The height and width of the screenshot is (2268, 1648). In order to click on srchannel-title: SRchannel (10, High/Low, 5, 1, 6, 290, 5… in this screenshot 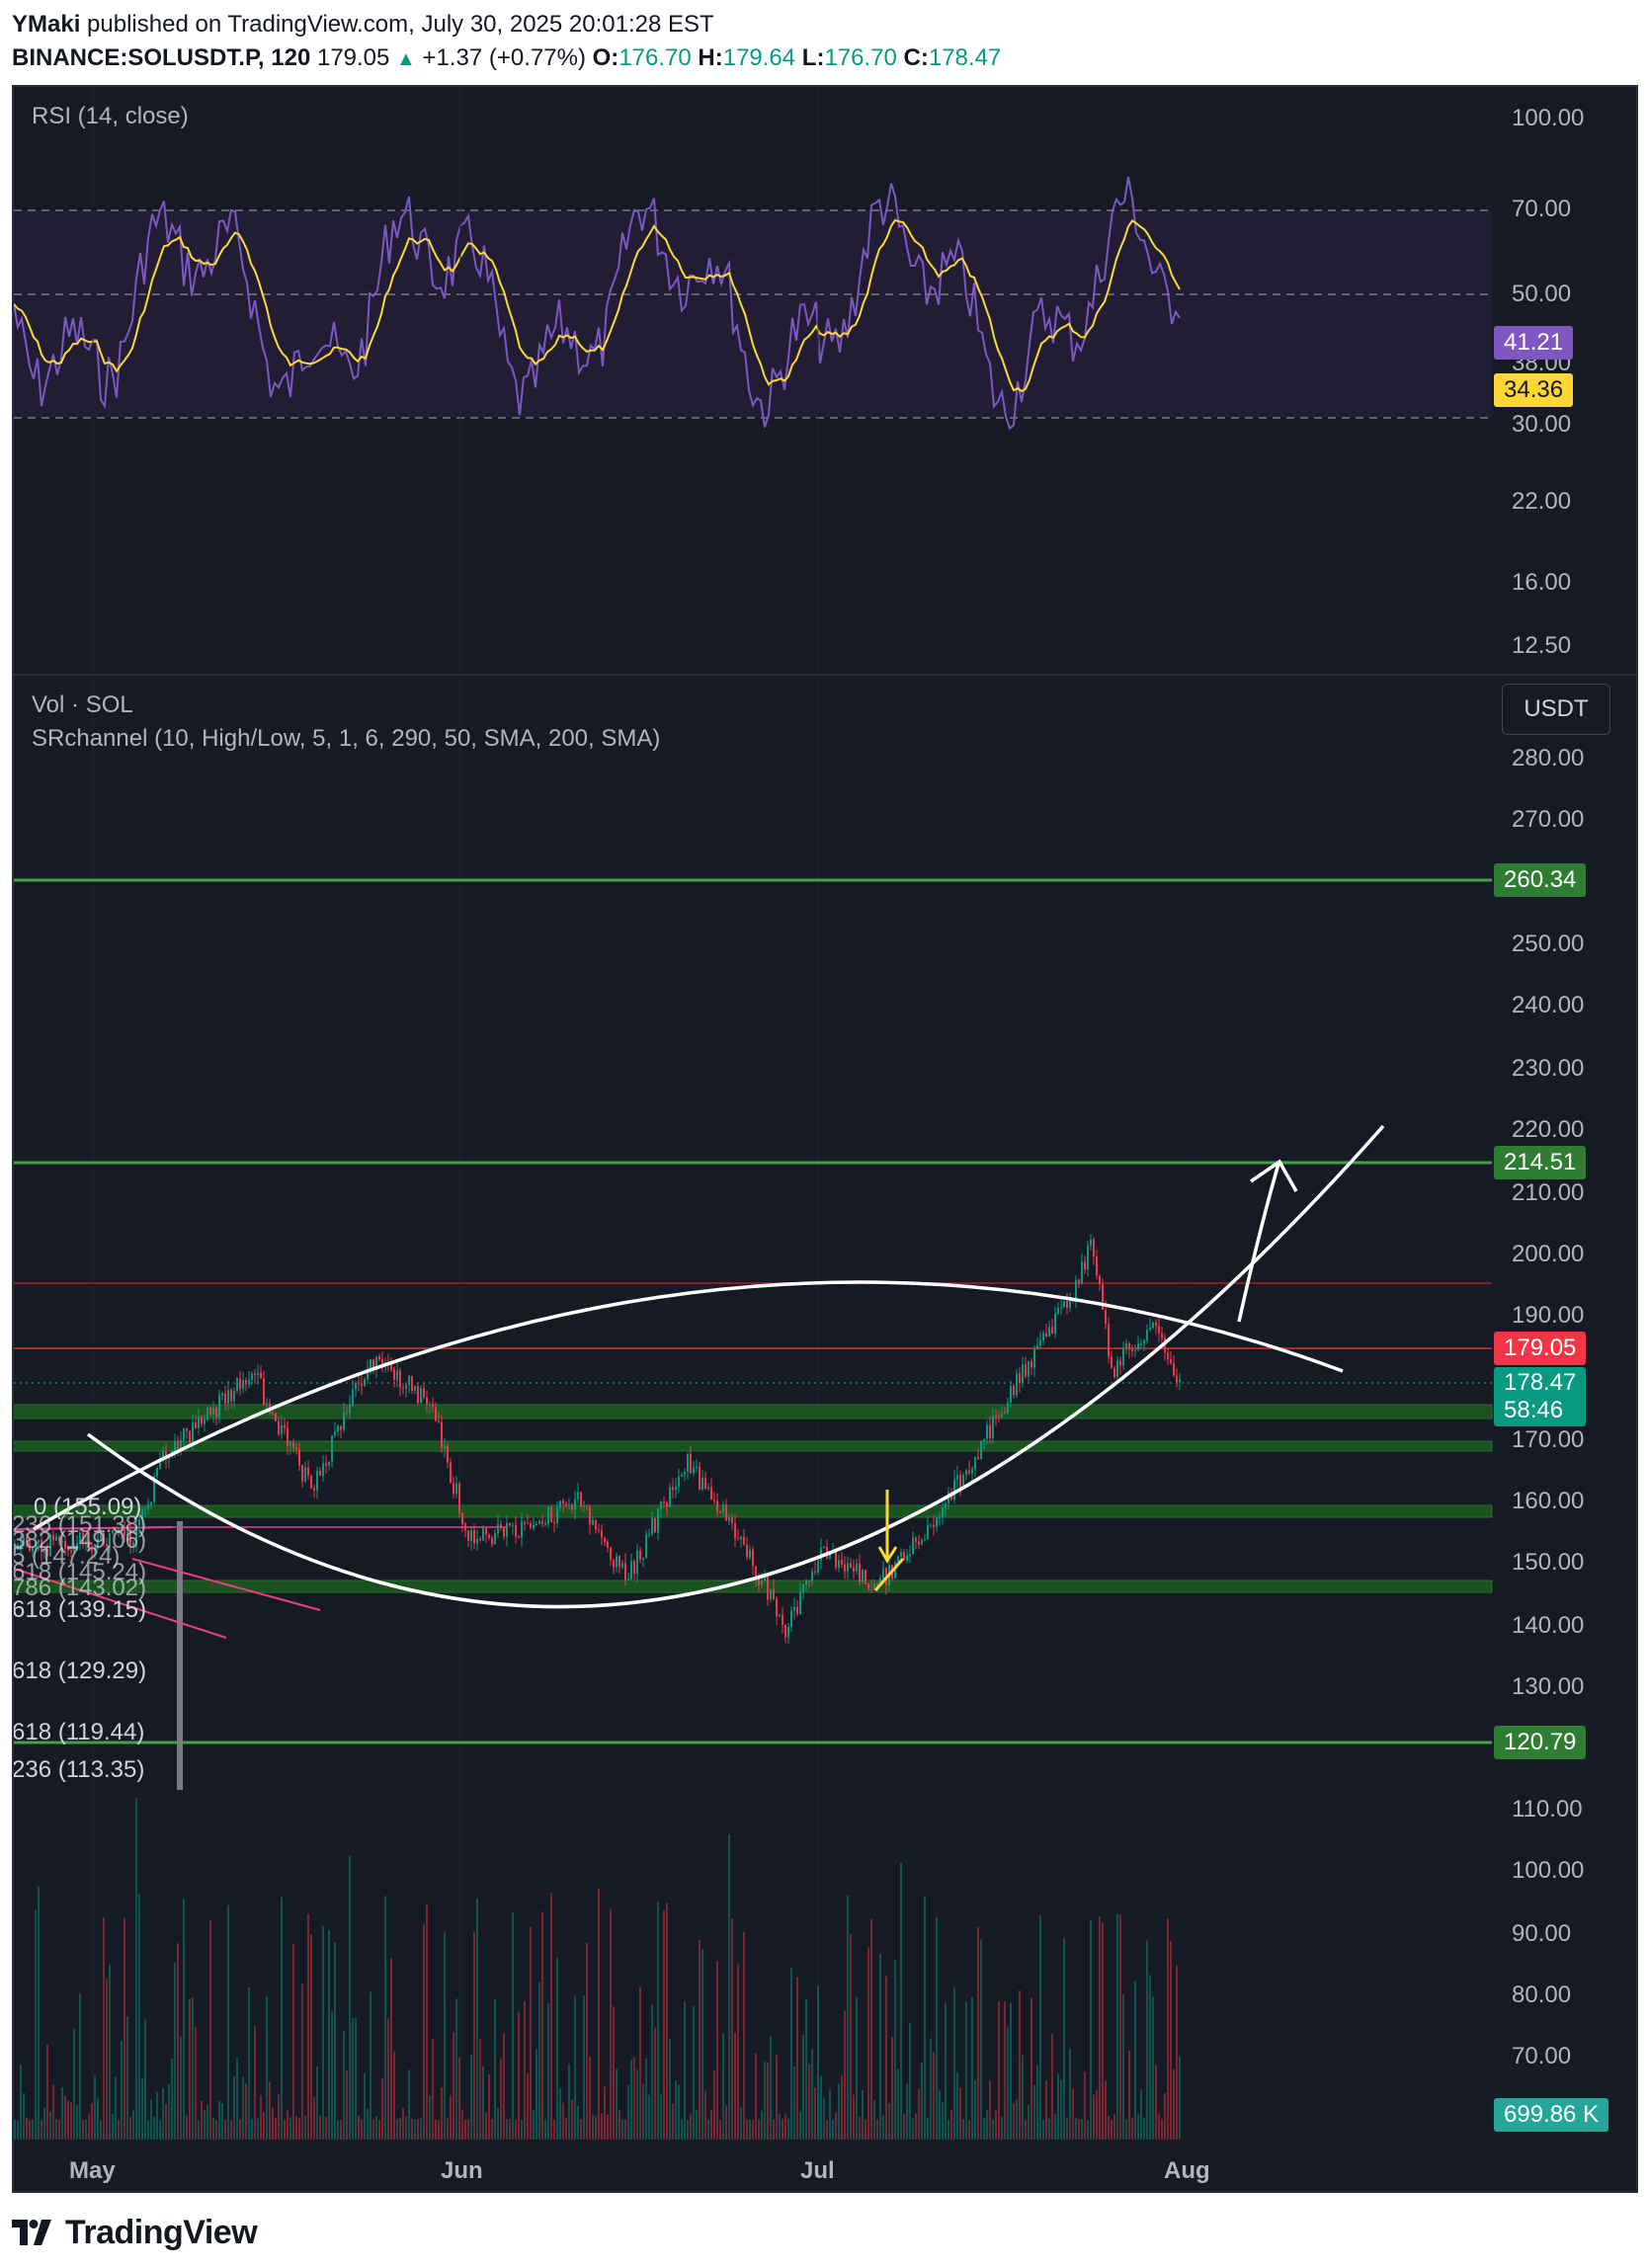, I will do `click(346, 739)`.